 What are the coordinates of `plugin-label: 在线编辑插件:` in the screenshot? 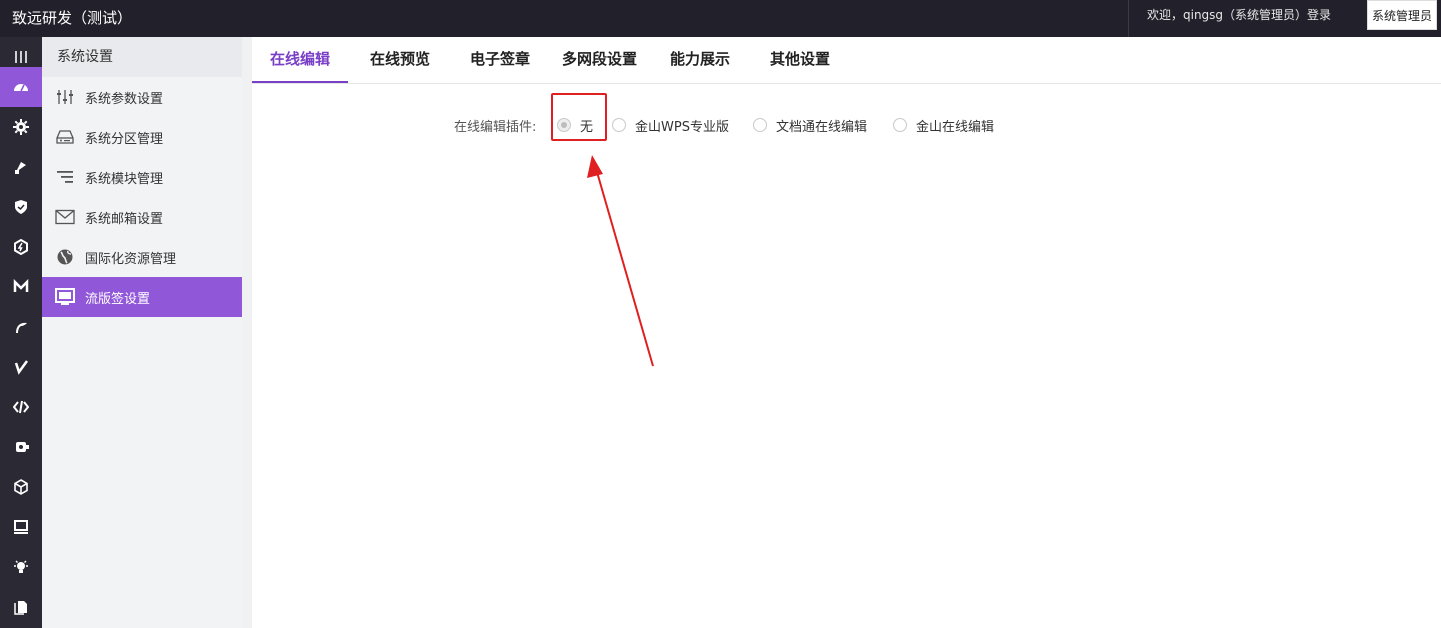 It's located at (495, 127).